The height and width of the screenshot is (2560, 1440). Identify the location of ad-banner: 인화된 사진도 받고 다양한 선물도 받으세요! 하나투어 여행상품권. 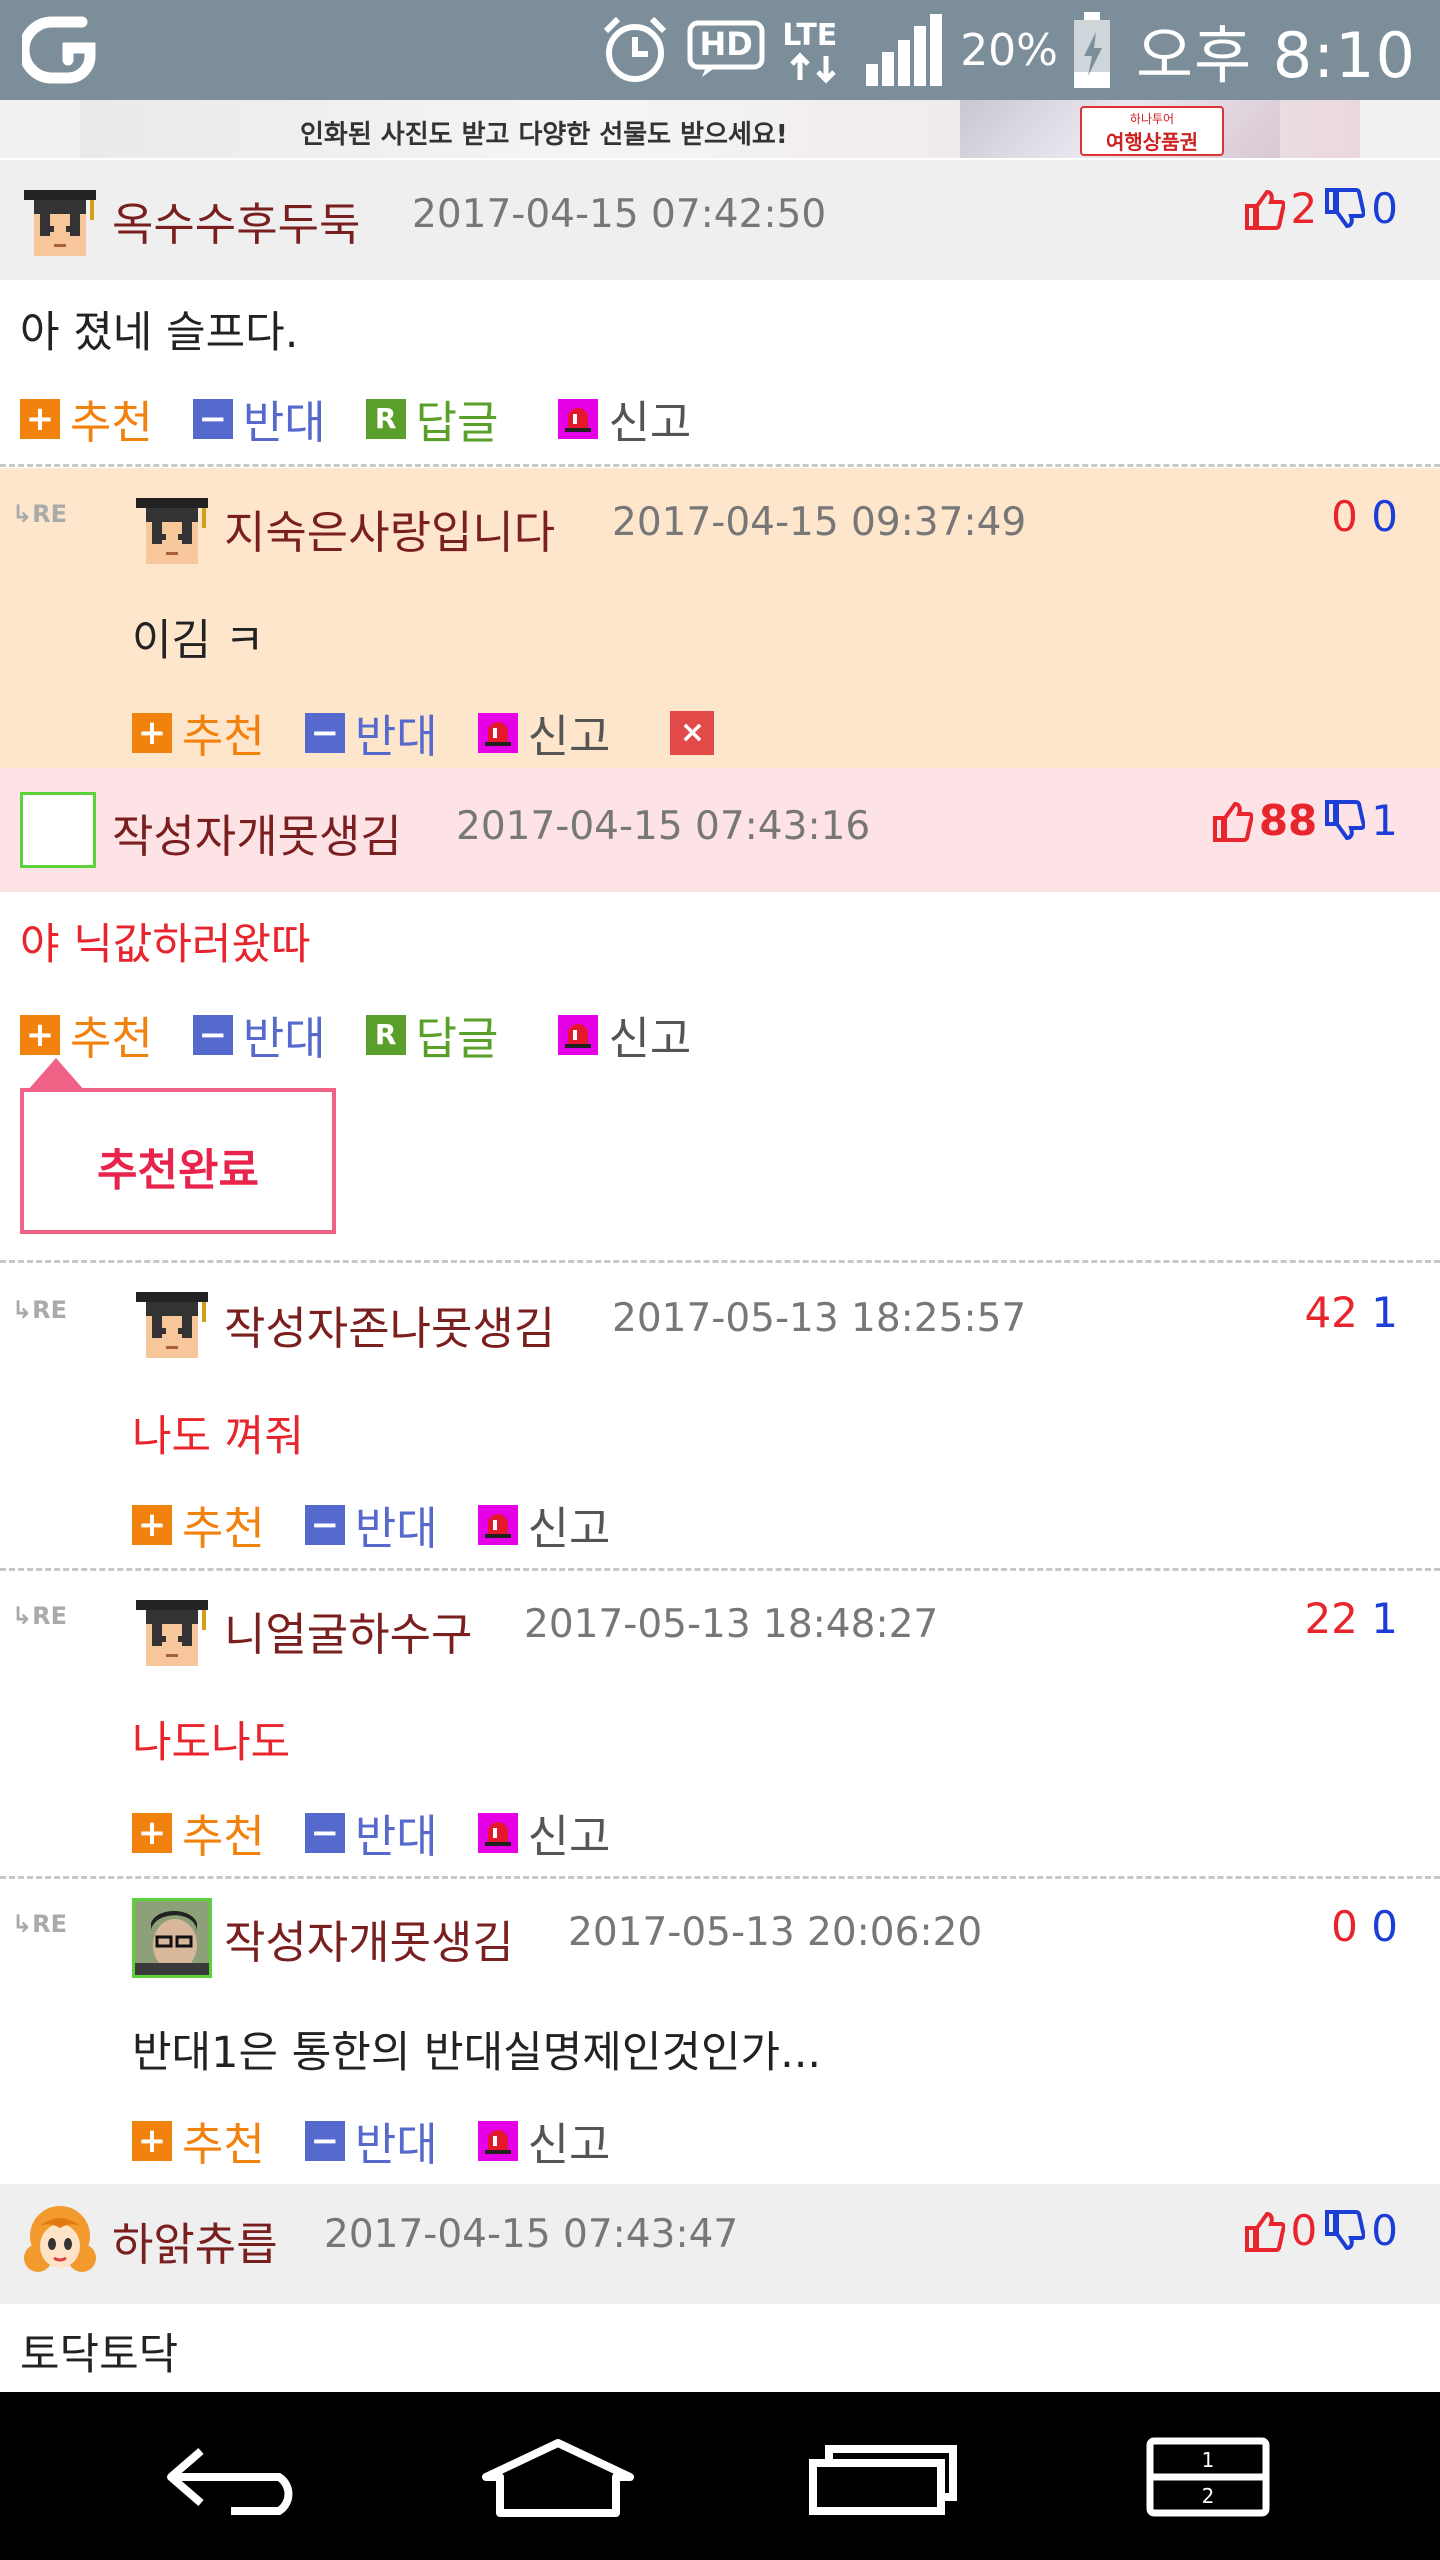
(720, 129).